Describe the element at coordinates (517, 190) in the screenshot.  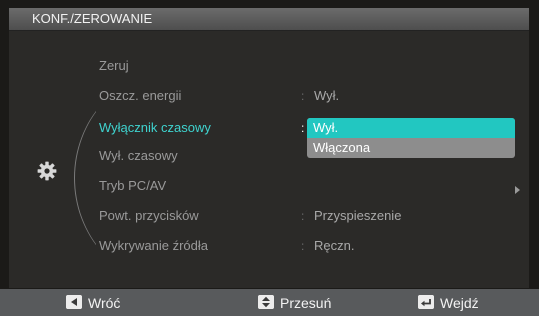
I see `chevron-right-icon` at that location.